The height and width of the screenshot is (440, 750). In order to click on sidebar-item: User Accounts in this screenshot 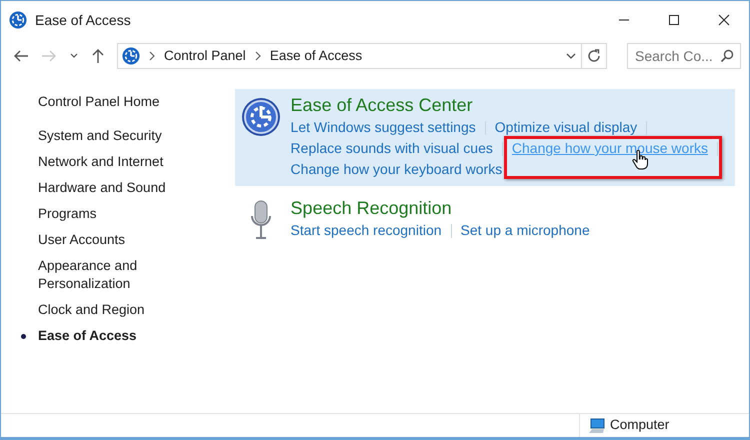, I will do `click(128, 240)`.